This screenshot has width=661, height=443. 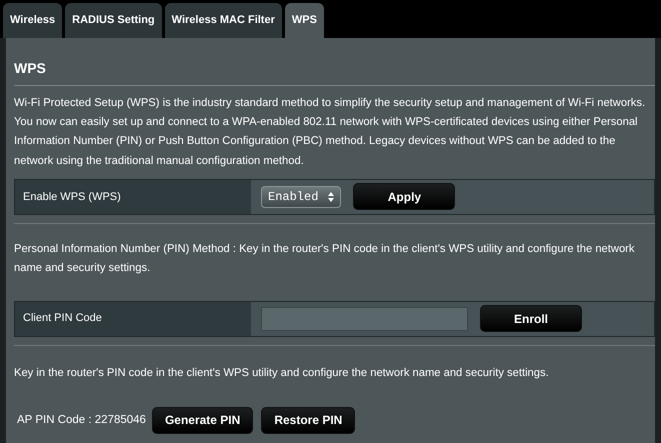 I want to click on ap-pin-label: AP PIN Code : 22785046, so click(x=81, y=420).